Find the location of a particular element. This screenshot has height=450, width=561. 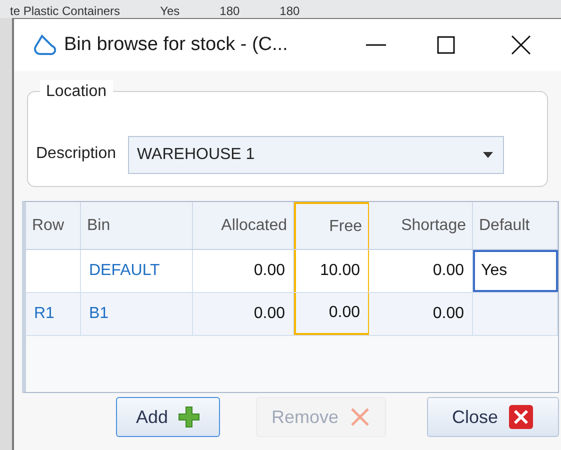

add-button: Add is located at coordinates (168, 417).